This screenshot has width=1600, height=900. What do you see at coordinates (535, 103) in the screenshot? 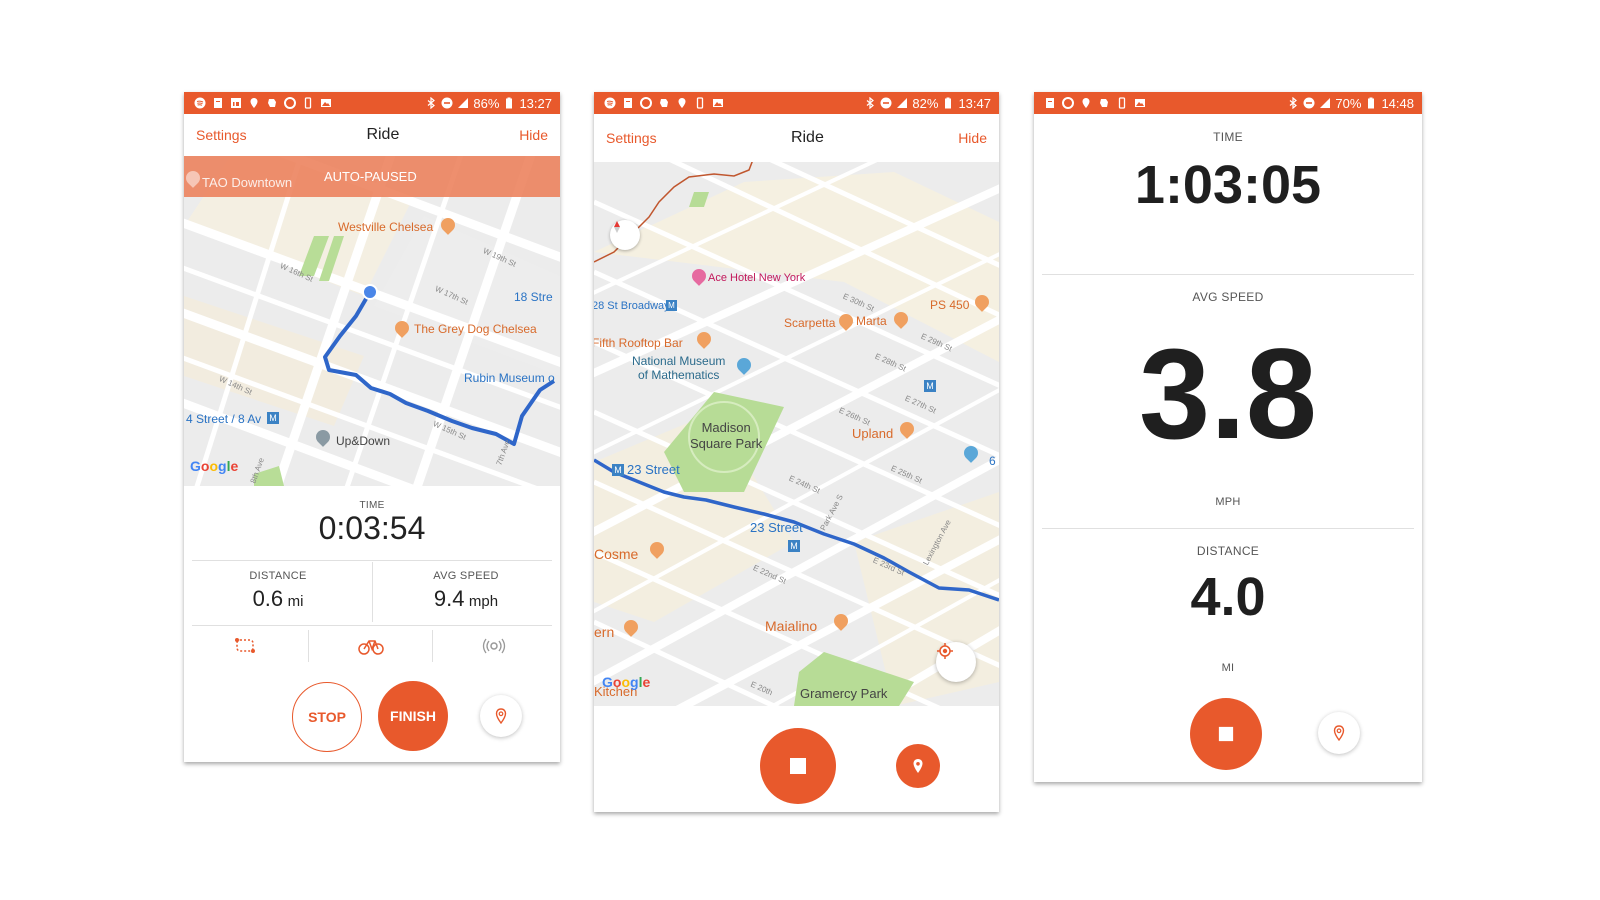
I see `status-time: 13:27` at bounding box center [535, 103].